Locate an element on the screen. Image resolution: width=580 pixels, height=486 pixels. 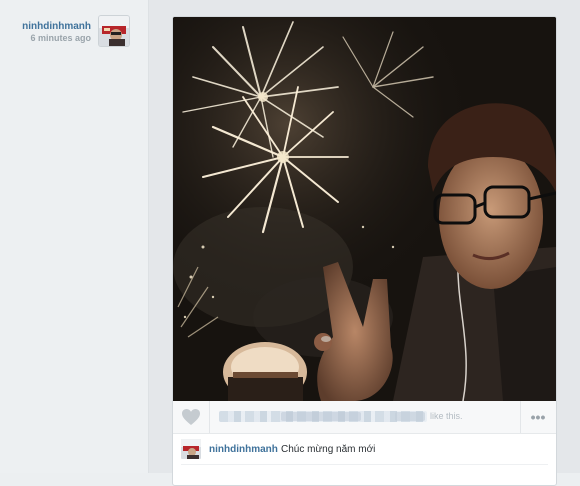
caption-row: ninhdinhmanh Chúc mừng năm mới is located at coordinates (364, 449).